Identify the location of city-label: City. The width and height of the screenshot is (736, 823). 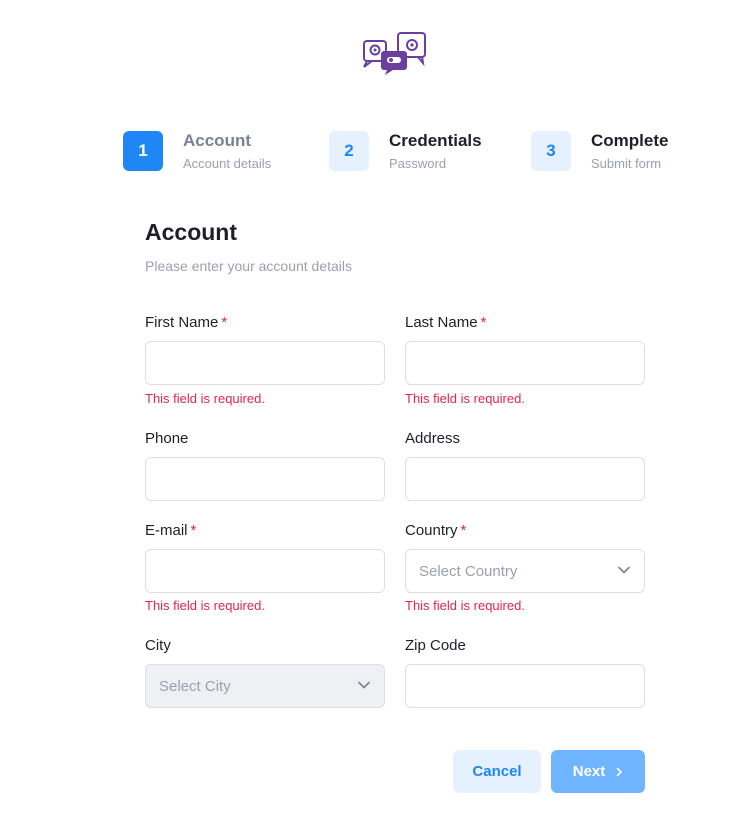
(158, 645).